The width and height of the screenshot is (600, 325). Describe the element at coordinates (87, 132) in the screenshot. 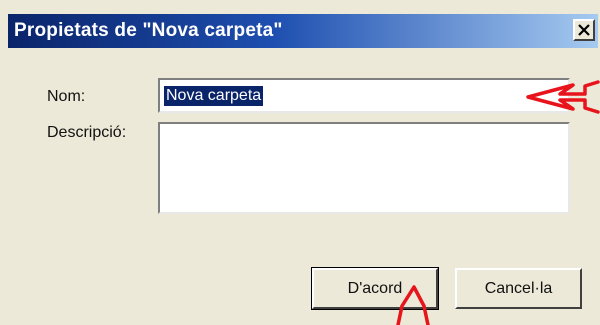

I see `description-label: Descripció:` at that location.